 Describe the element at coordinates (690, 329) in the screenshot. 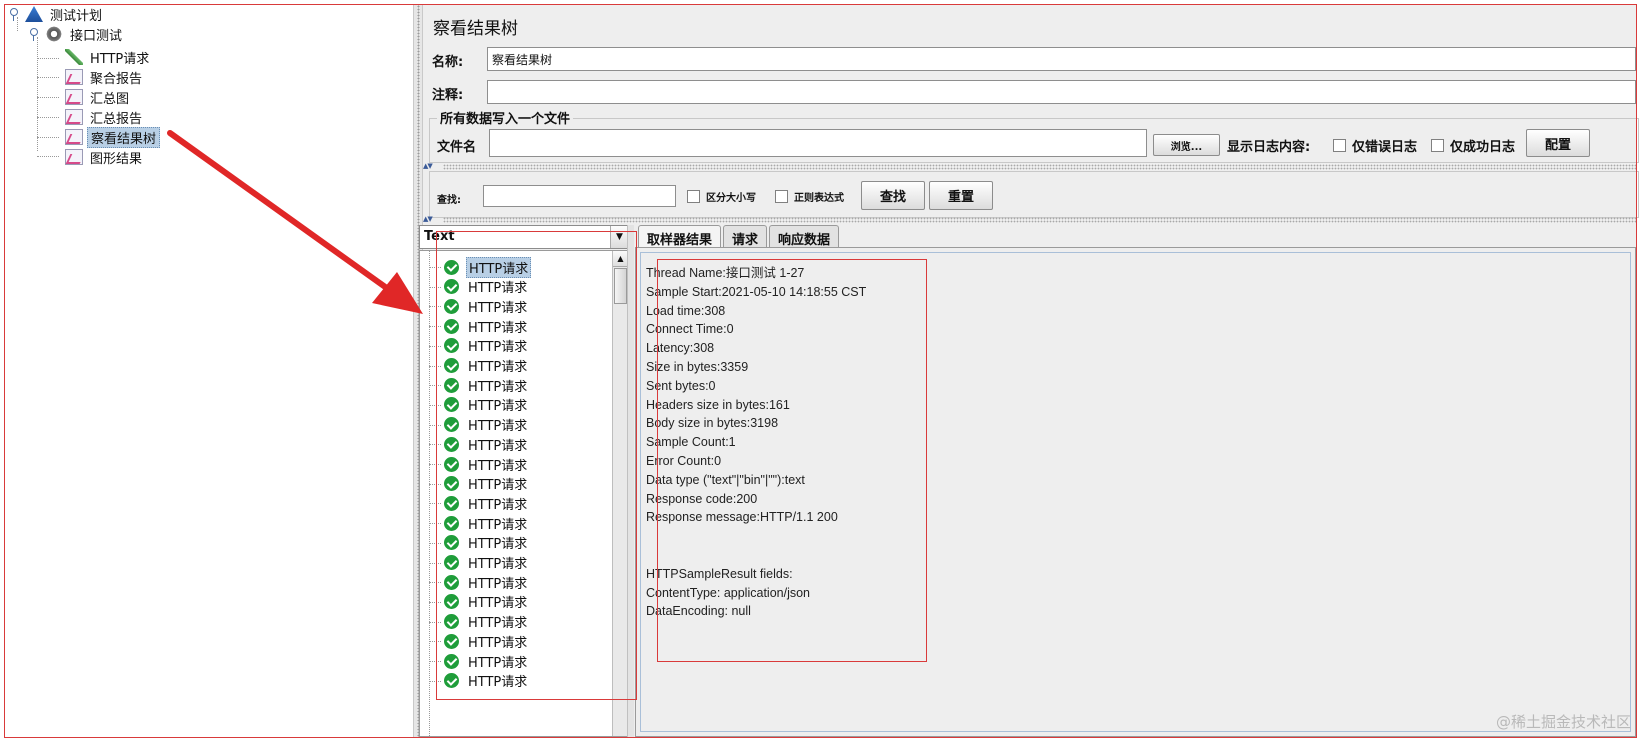

I see `sampler-result-line: Connect Time:0` at that location.